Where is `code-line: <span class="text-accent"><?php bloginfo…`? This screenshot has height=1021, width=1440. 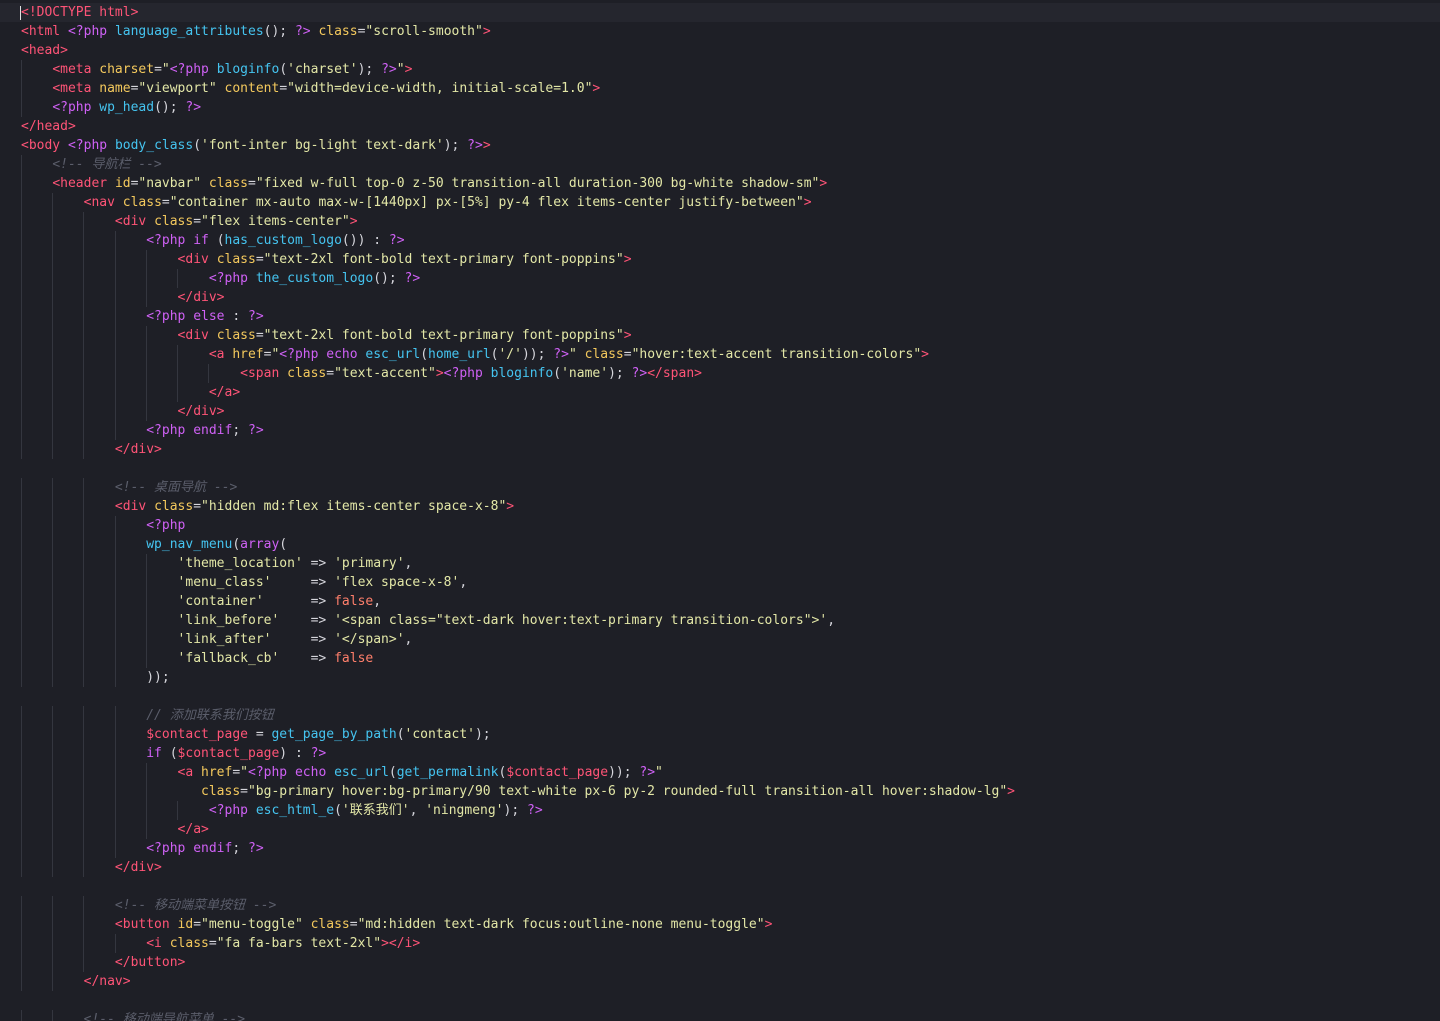 code-line: <span class="text-accent"><?php bloginfo… is located at coordinates (720, 373).